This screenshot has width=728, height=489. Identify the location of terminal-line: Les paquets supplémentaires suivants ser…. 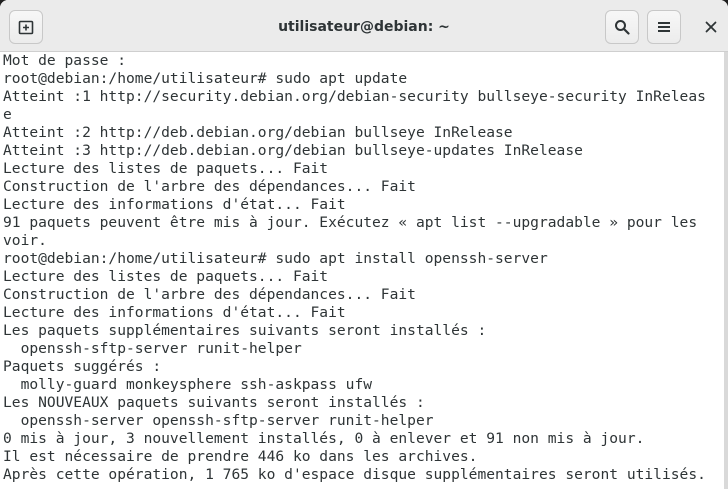
(245, 330).